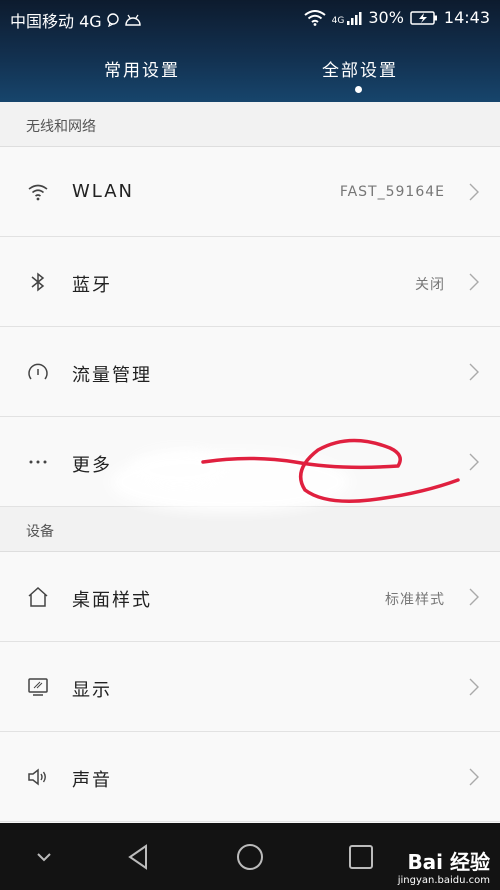 The height and width of the screenshot is (890, 500). I want to click on watermark-url: jingyan.baidu.com, so click(443, 880).